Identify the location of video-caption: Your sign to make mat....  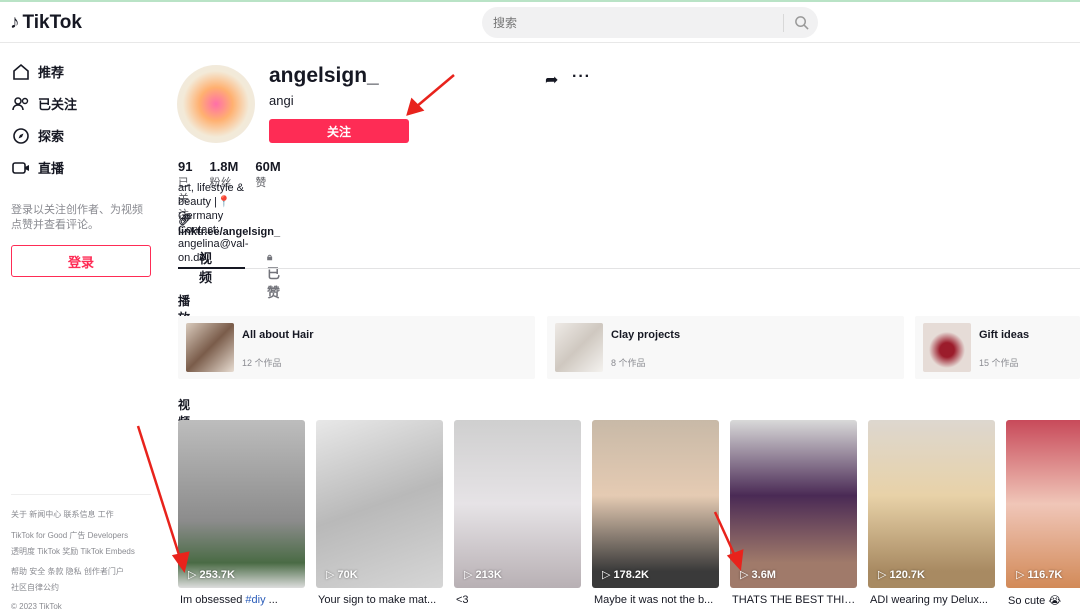
(380, 600).